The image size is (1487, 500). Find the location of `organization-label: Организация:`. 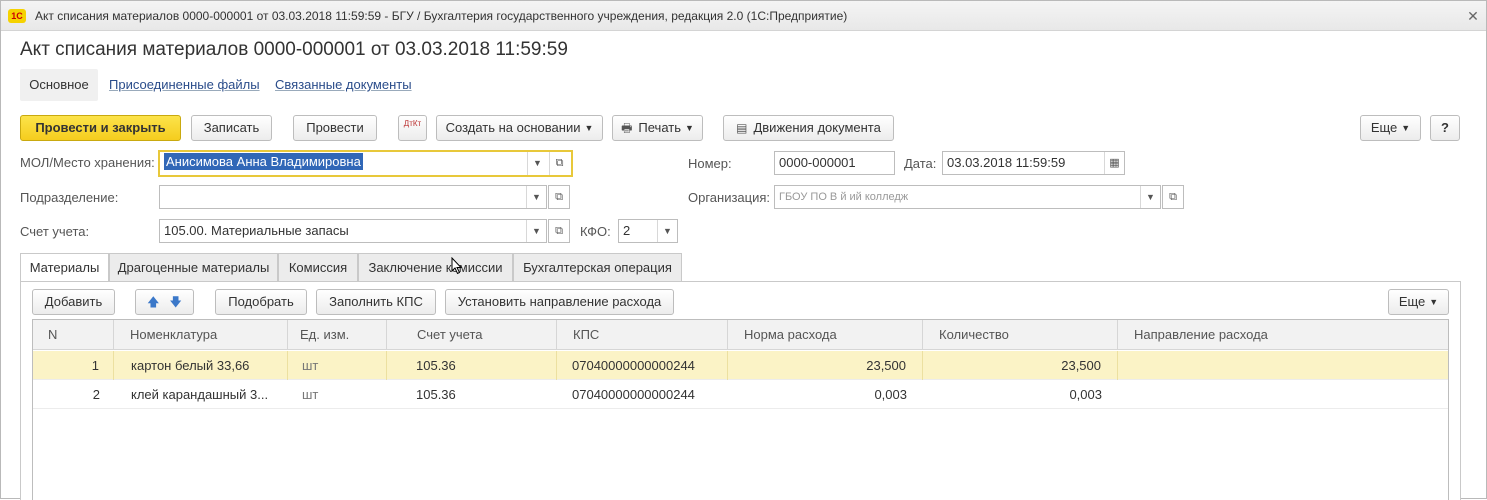

organization-label: Организация: is located at coordinates (729, 197).